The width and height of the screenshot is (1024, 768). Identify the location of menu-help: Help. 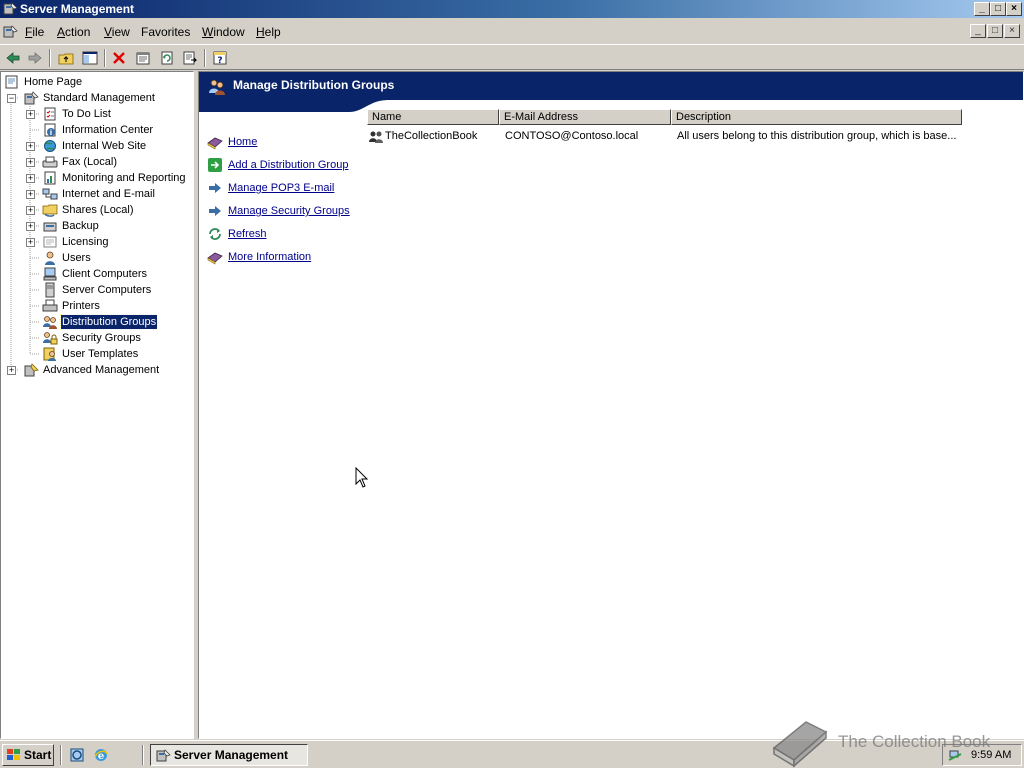
(268, 32).